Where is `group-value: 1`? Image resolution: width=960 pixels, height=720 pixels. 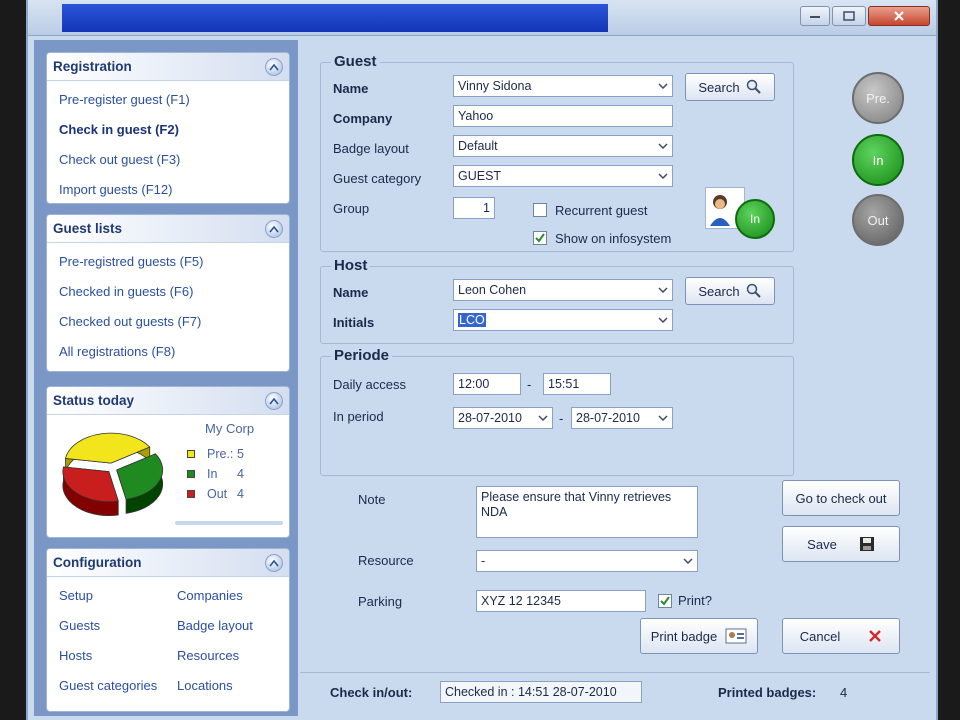 group-value: 1 is located at coordinates (486, 208).